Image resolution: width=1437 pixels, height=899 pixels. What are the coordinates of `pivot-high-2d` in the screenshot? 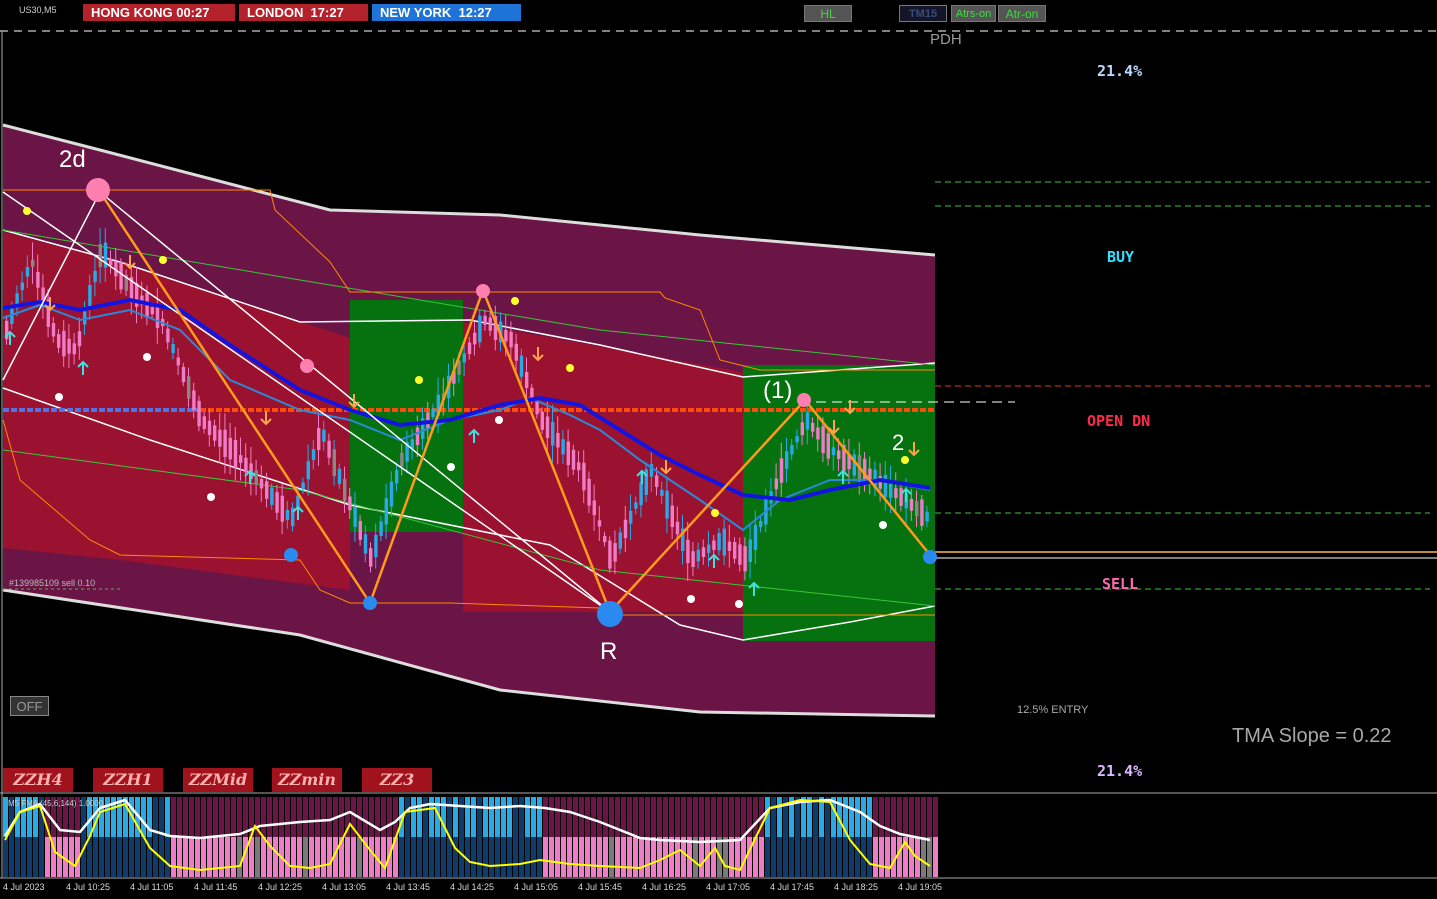 It's located at (98, 190).